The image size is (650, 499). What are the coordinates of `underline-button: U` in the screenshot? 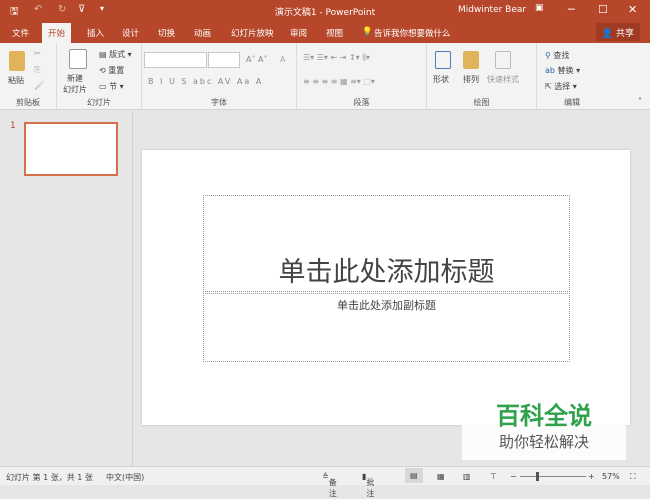 It's located at (173, 81).